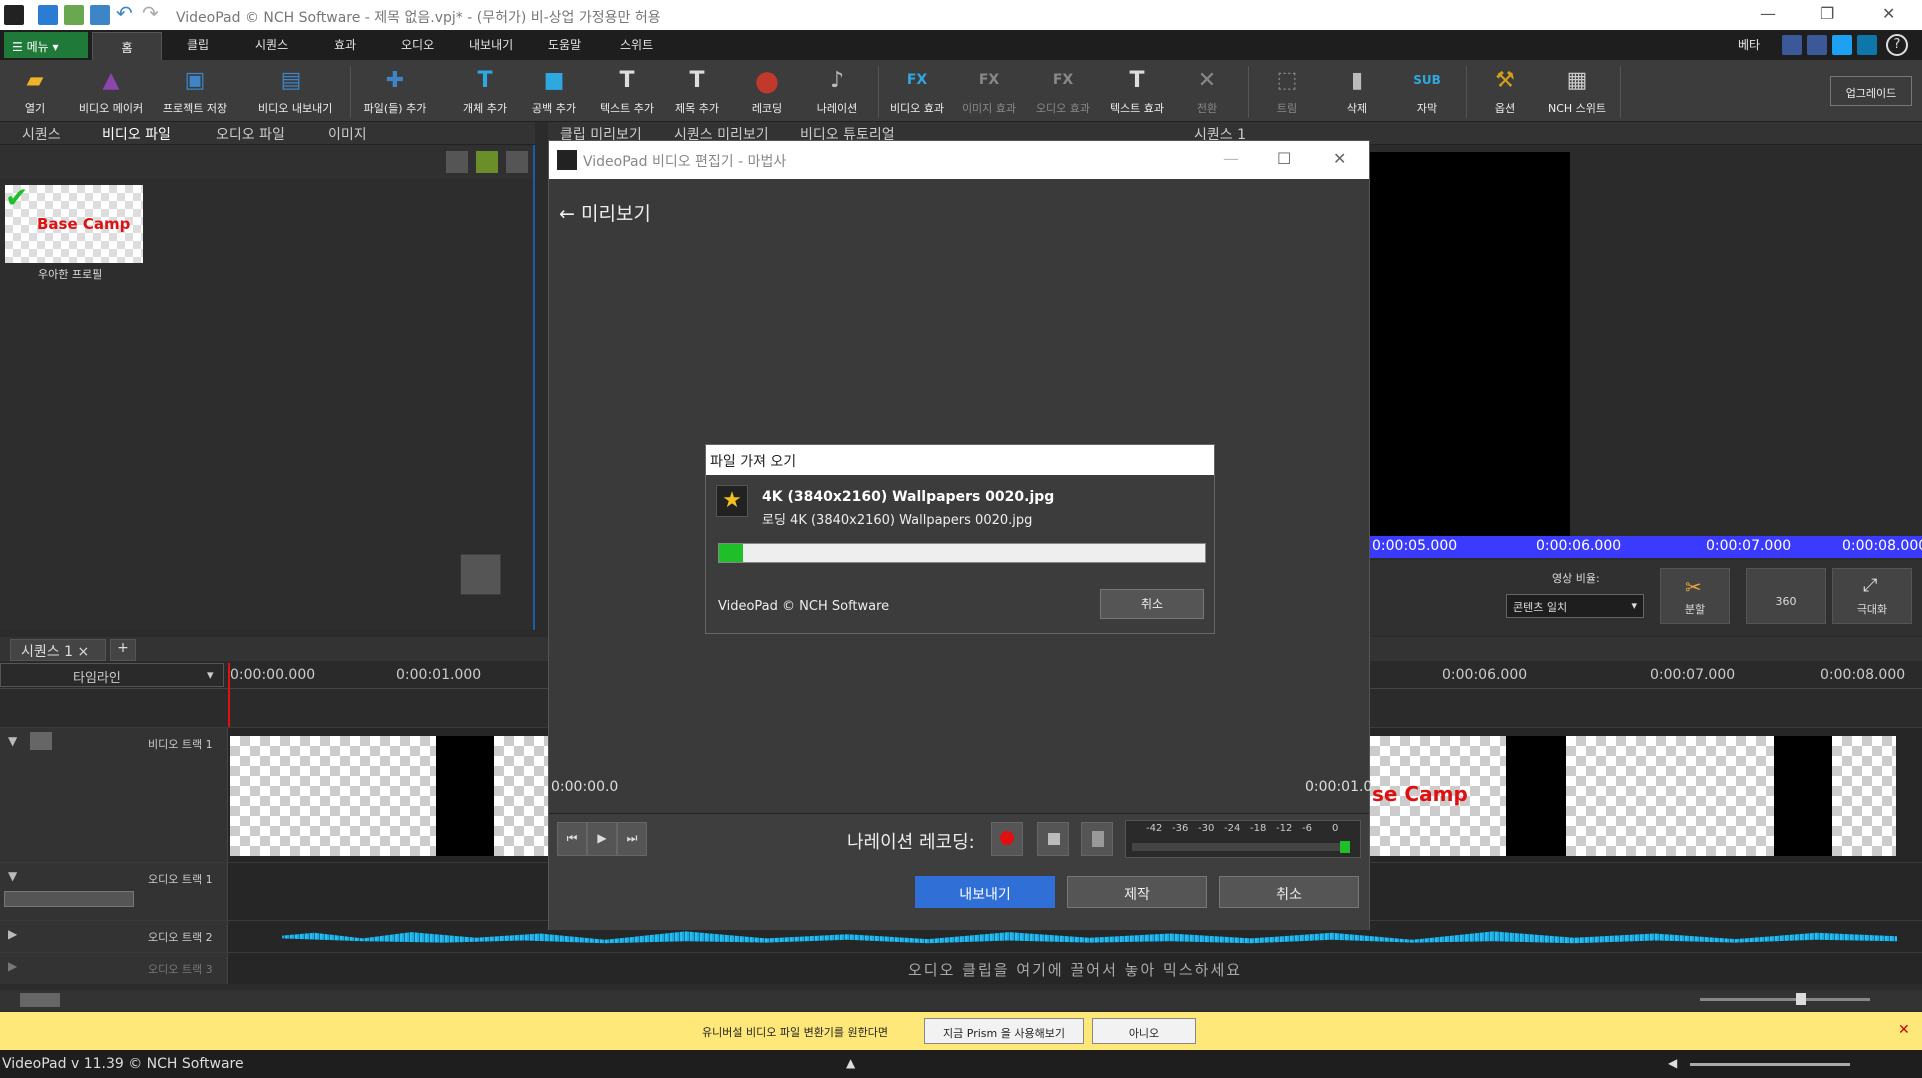 The width and height of the screenshot is (1922, 1078). What do you see at coordinates (572, 839) in the screenshot?
I see `skip-back-button: ⏮` at bounding box center [572, 839].